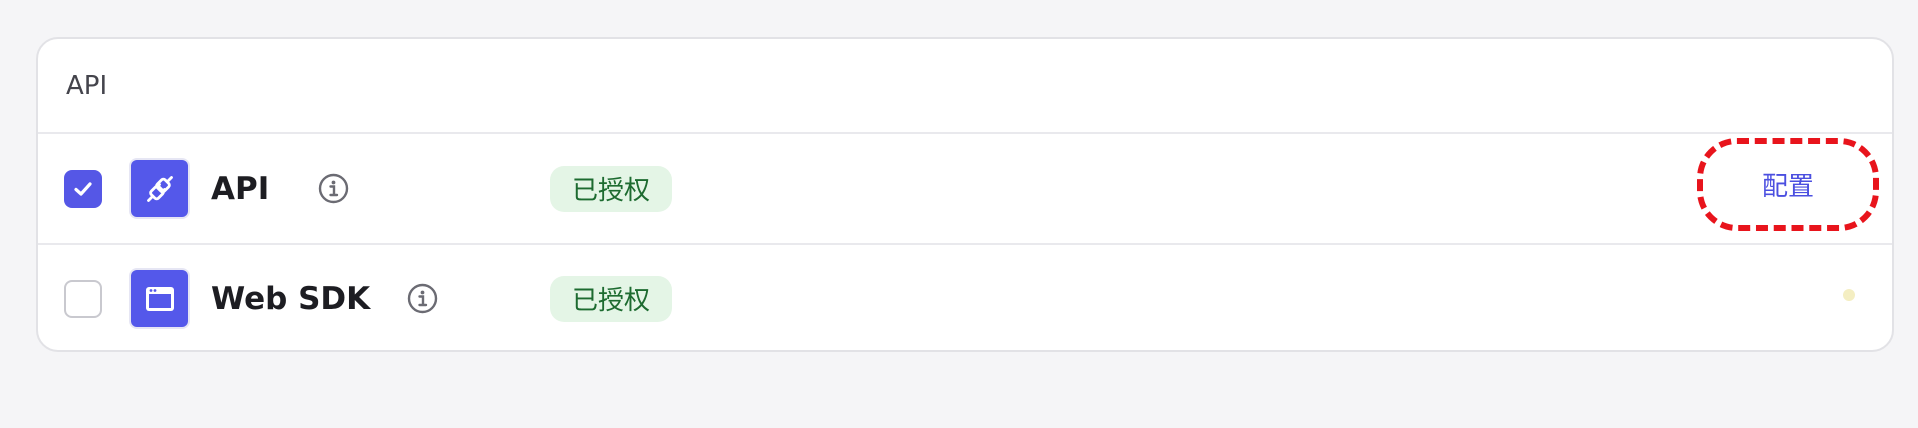 The height and width of the screenshot is (428, 1918). What do you see at coordinates (87, 85) in the screenshot?
I see `section-title: API` at bounding box center [87, 85].